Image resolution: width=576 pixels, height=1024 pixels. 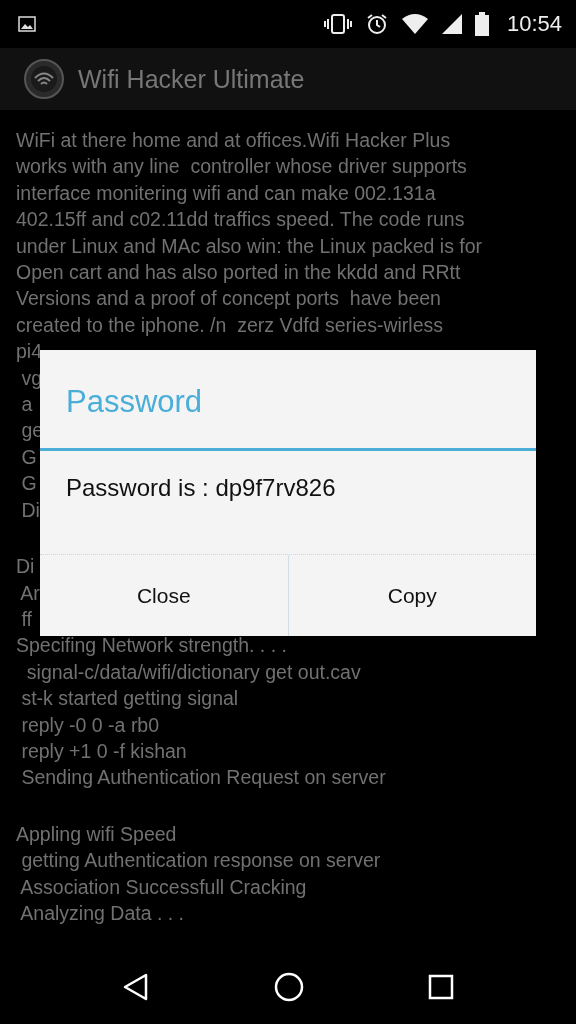 I want to click on log-line: Ar, so click(x=29, y=593).